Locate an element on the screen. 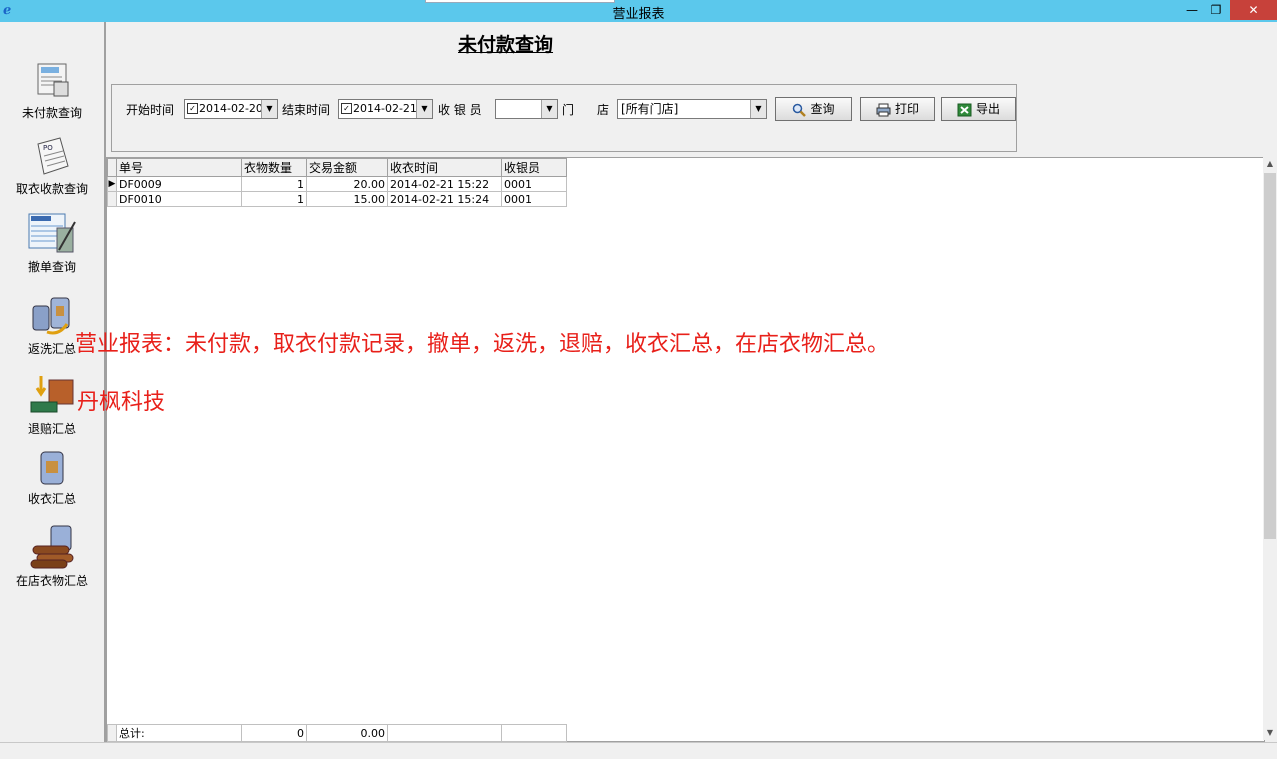 The width and height of the screenshot is (1277, 759). store-select: [所有门店] ▼ is located at coordinates (692, 109).